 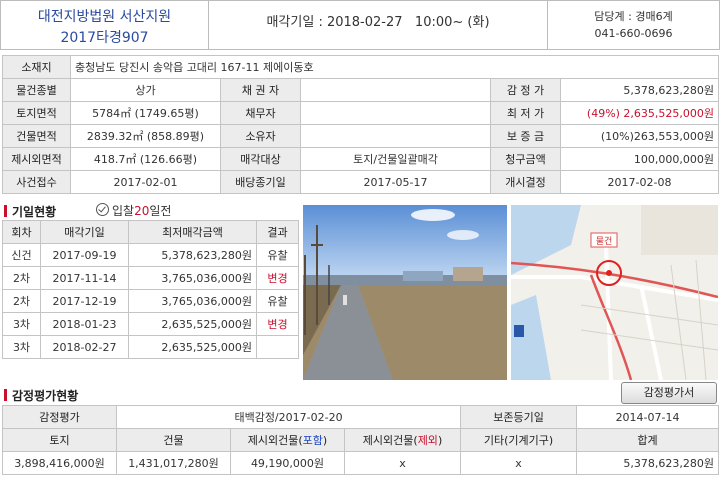 I want to click on location-map: 물건, so click(x=614, y=292).